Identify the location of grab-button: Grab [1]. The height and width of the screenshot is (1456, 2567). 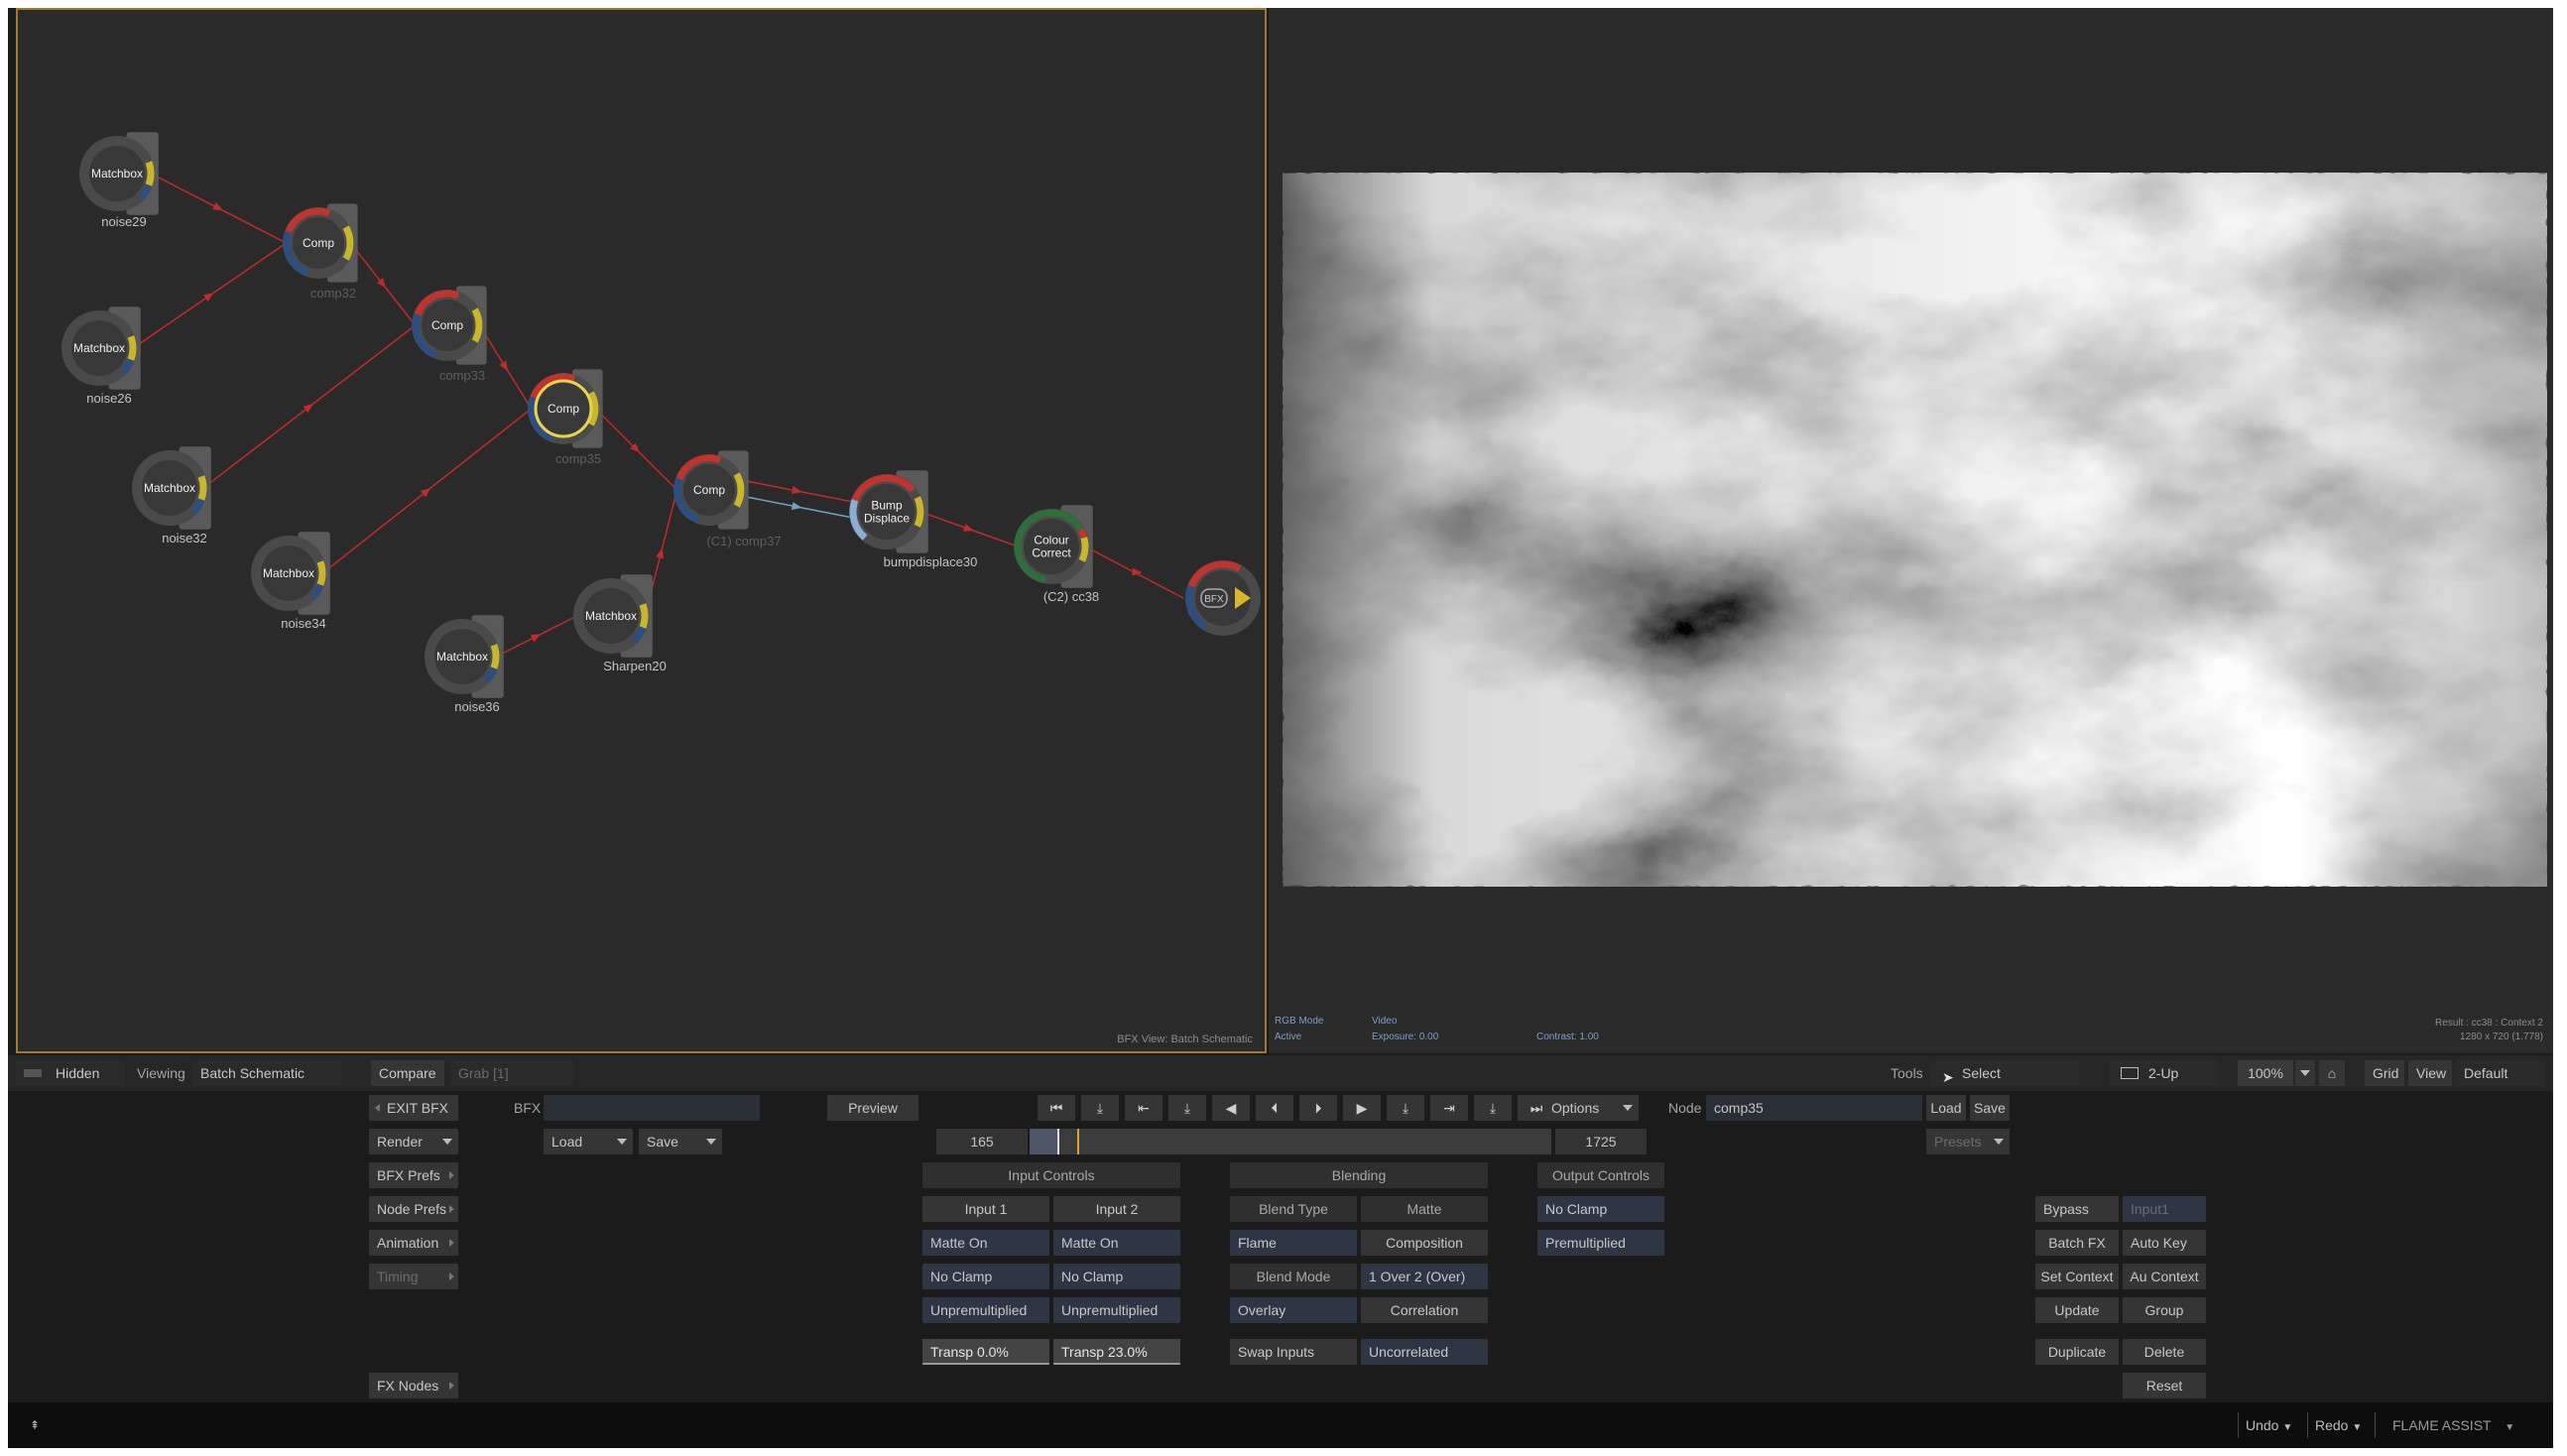
(512, 1073).